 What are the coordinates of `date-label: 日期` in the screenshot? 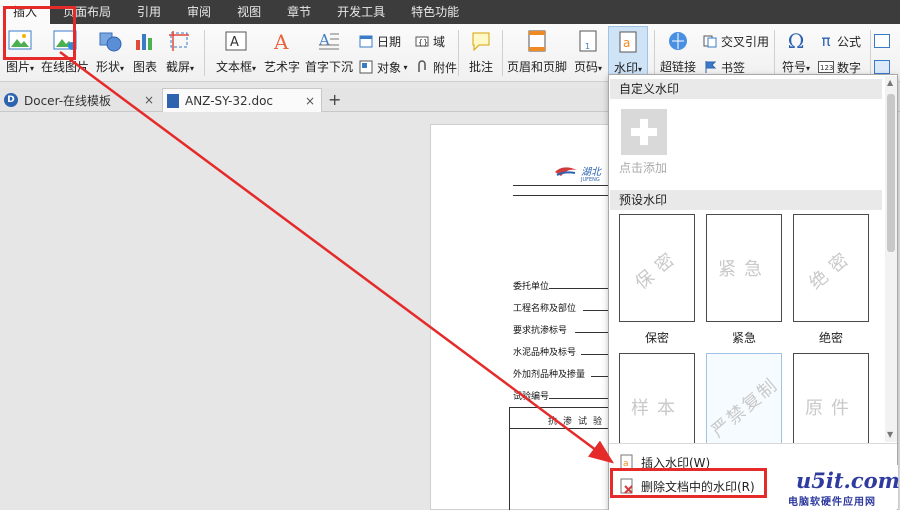 It's located at (389, 41).